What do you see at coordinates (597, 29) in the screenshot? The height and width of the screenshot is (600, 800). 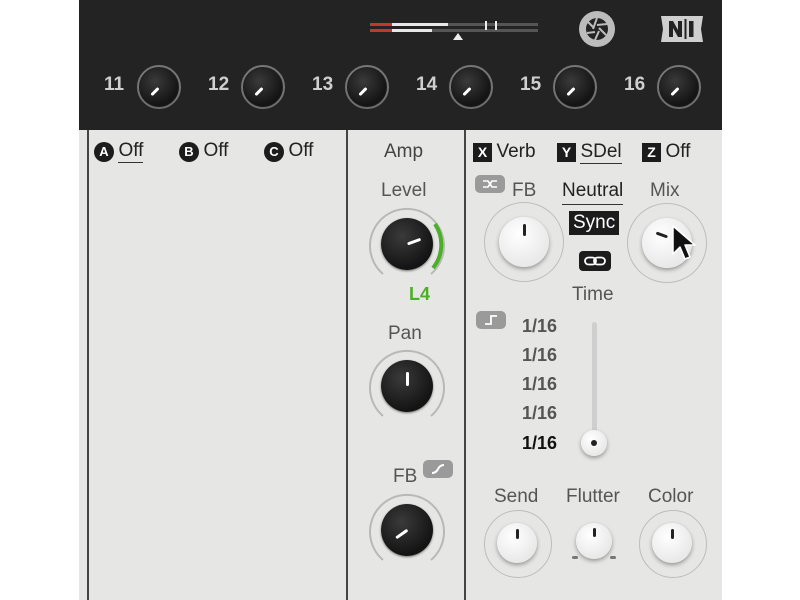 I see `shutter-icon` at bounding box center [597, 29].